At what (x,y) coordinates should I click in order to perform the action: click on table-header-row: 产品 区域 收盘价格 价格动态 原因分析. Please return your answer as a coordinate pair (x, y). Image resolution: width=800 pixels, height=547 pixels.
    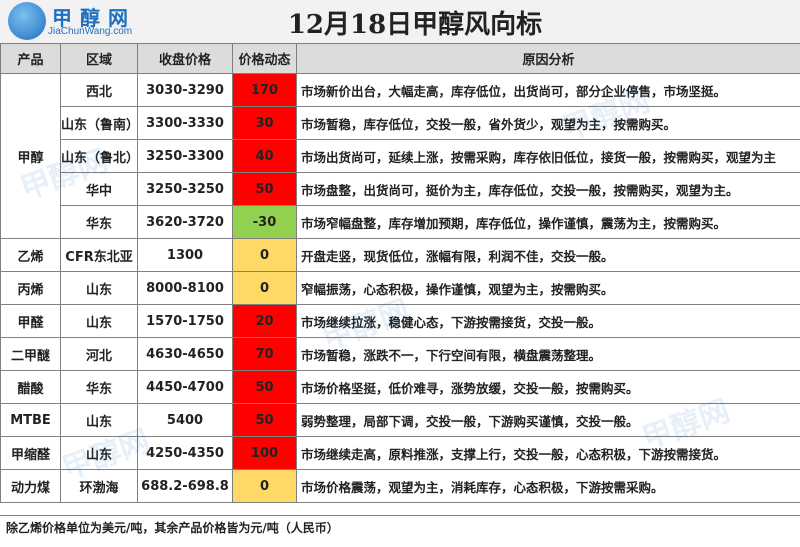
    Looking at the image, I should click on (400, 58).